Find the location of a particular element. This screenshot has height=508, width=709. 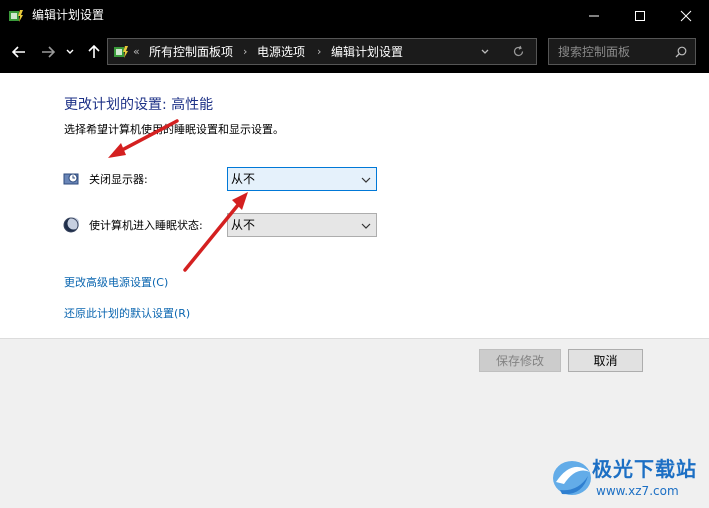

maximize-icon is located at coordinates (640, 15).